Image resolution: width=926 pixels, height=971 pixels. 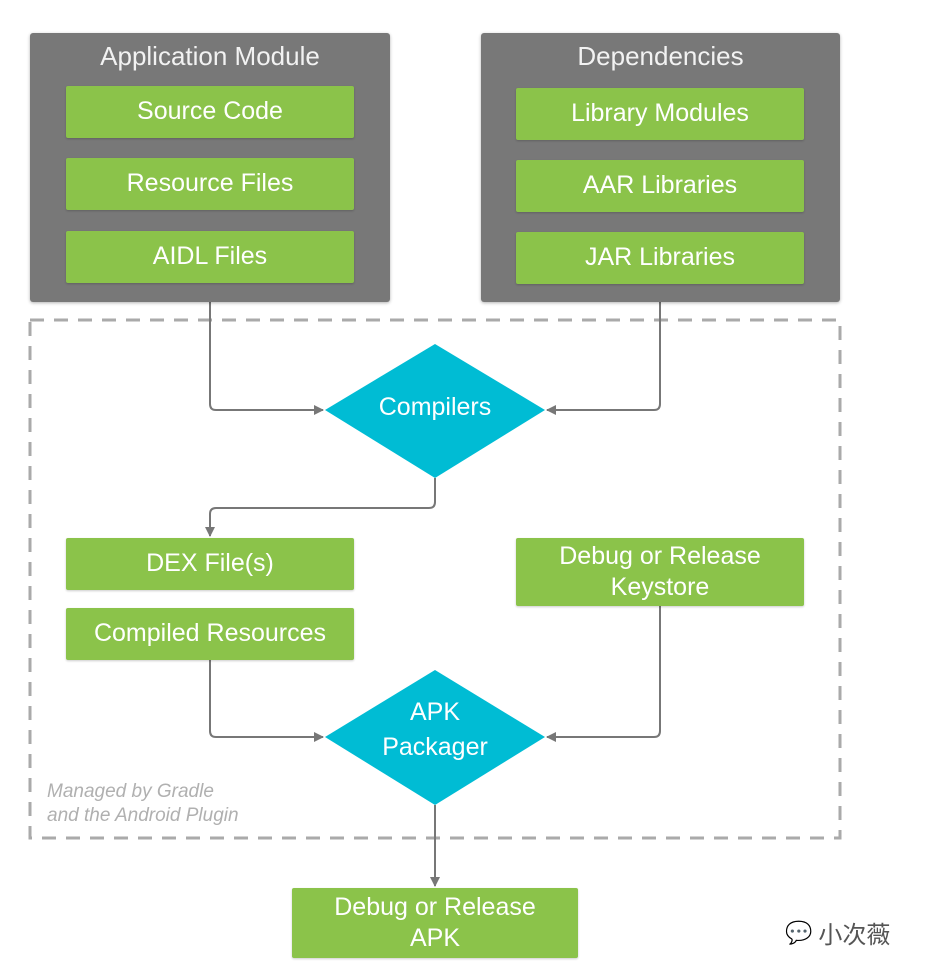 I want to click on managed-by-gradle-note: Managed by Gradle and the Android Plugin, so click(x=143, y=804).